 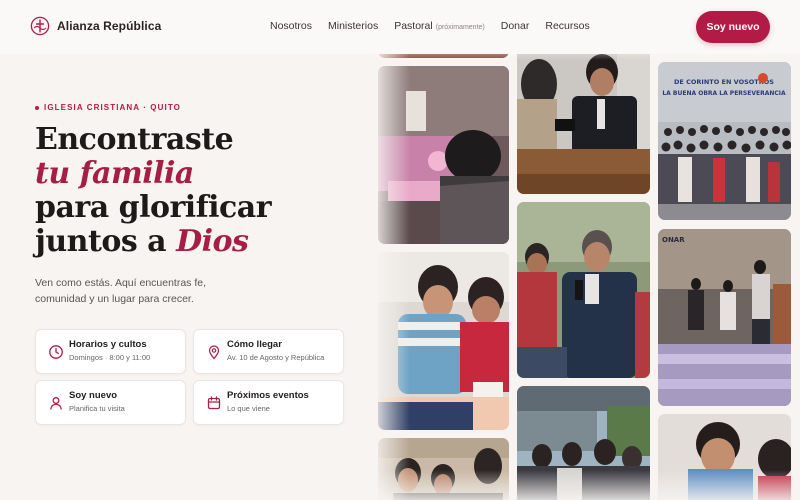 What do you see at coordinates (110, 402) in the screenshot?
I see `card-soy-nuevo: Soy nuevo Planifica tu visita` at bounding box center [110, 402].